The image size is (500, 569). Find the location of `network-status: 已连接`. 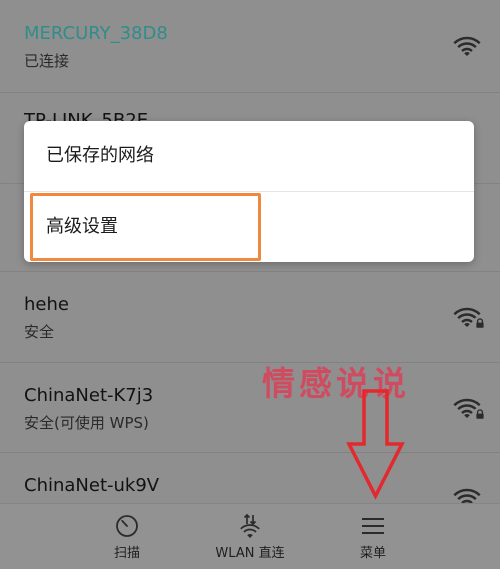

network-status: 已连接 is located at coordinates (47, 61).